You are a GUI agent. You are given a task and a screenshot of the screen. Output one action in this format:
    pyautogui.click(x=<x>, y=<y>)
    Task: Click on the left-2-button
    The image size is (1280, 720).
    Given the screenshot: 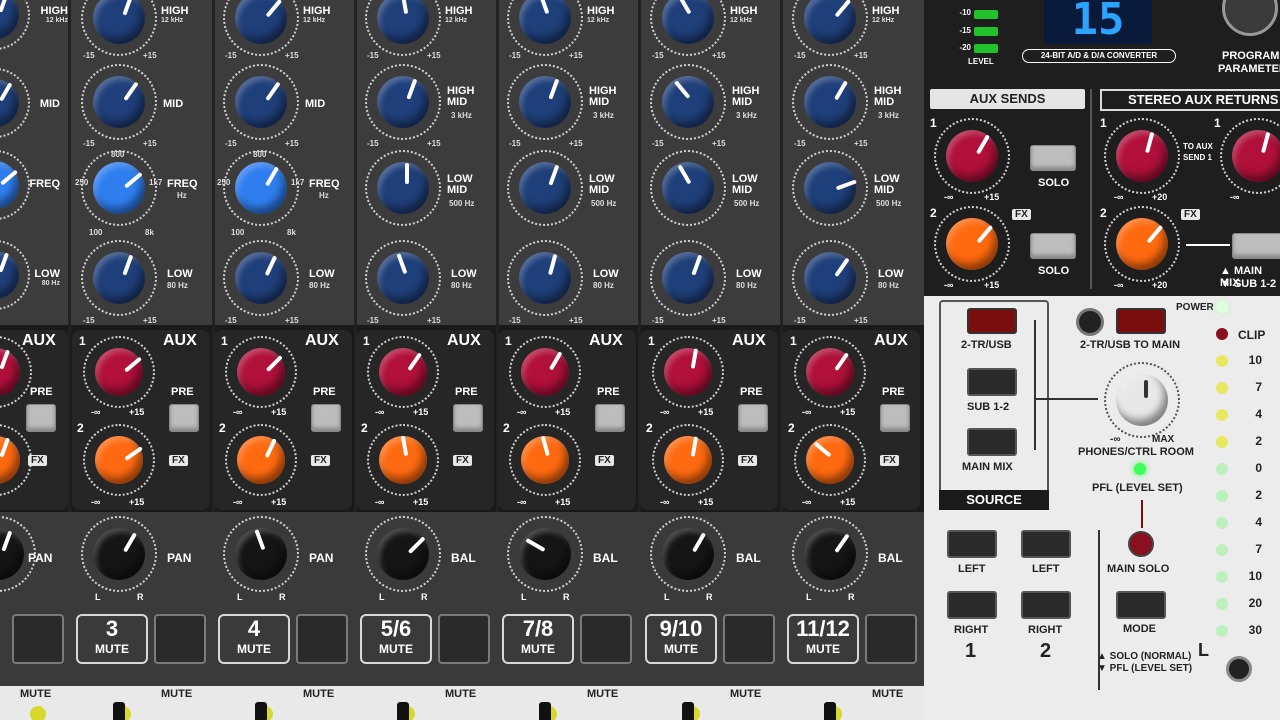 What is the action you would take?
    pyautogui.click(x=1046, y=544)
    